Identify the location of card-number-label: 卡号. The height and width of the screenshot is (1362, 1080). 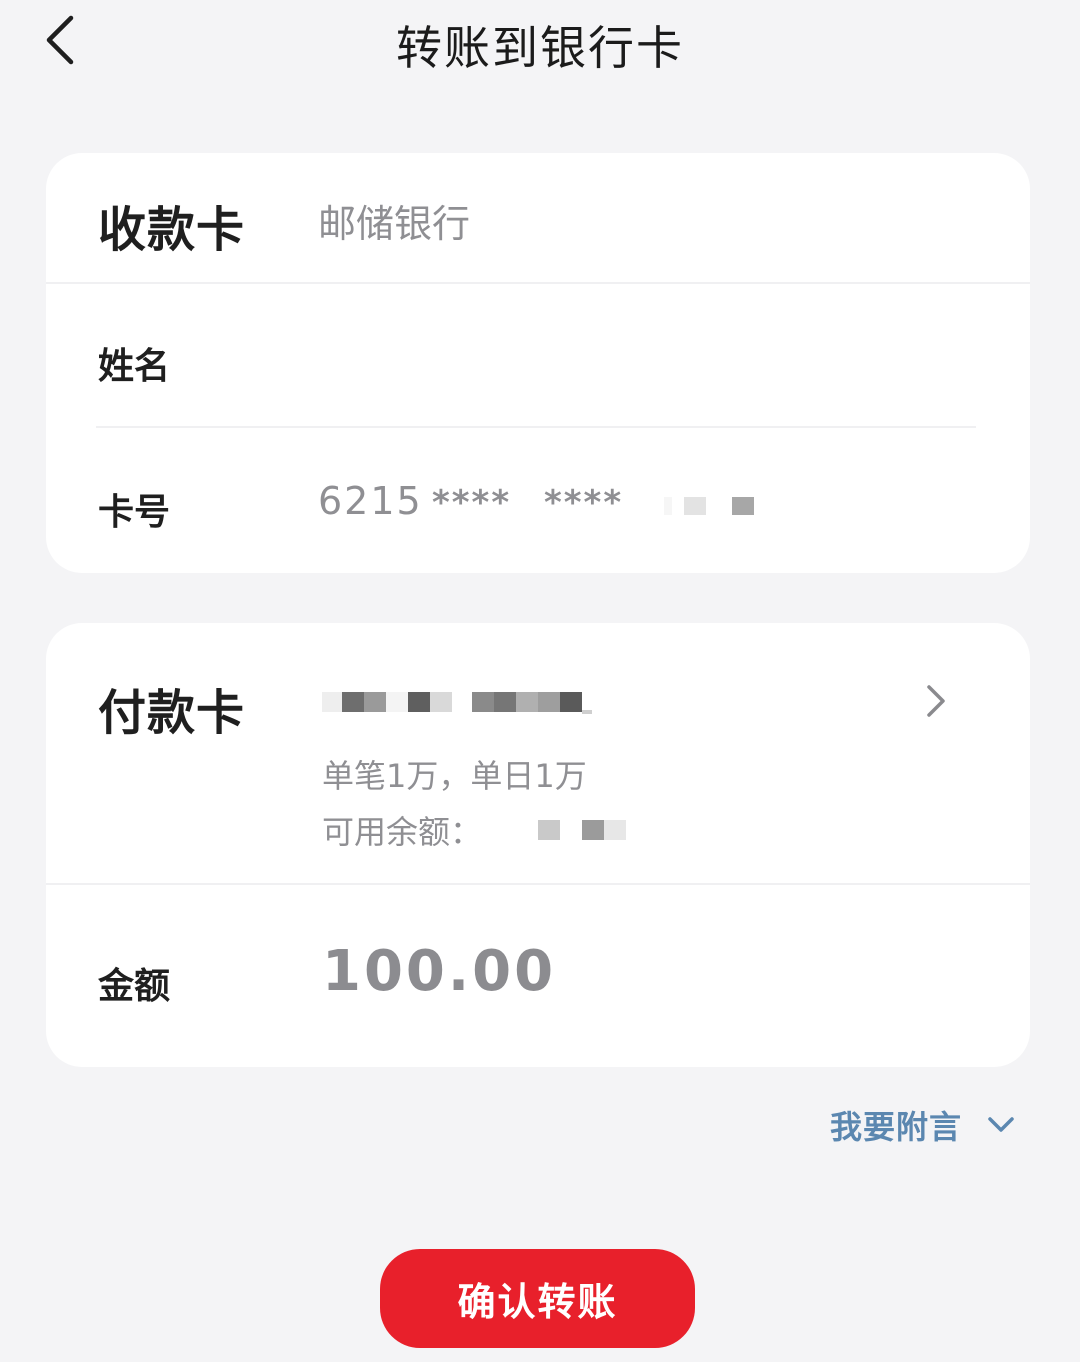
(134, 512).